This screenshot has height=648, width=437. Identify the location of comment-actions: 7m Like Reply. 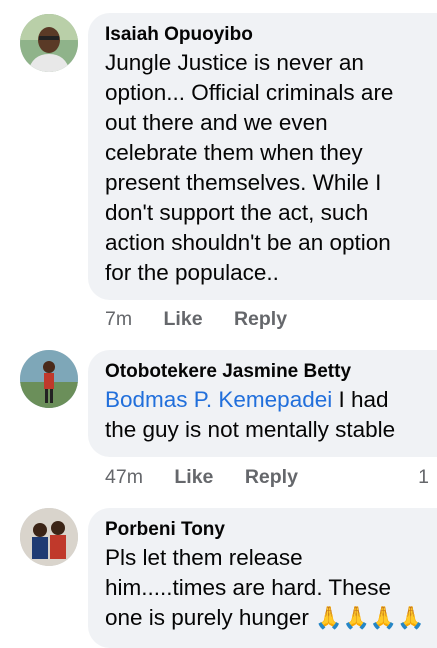
(209, 319).